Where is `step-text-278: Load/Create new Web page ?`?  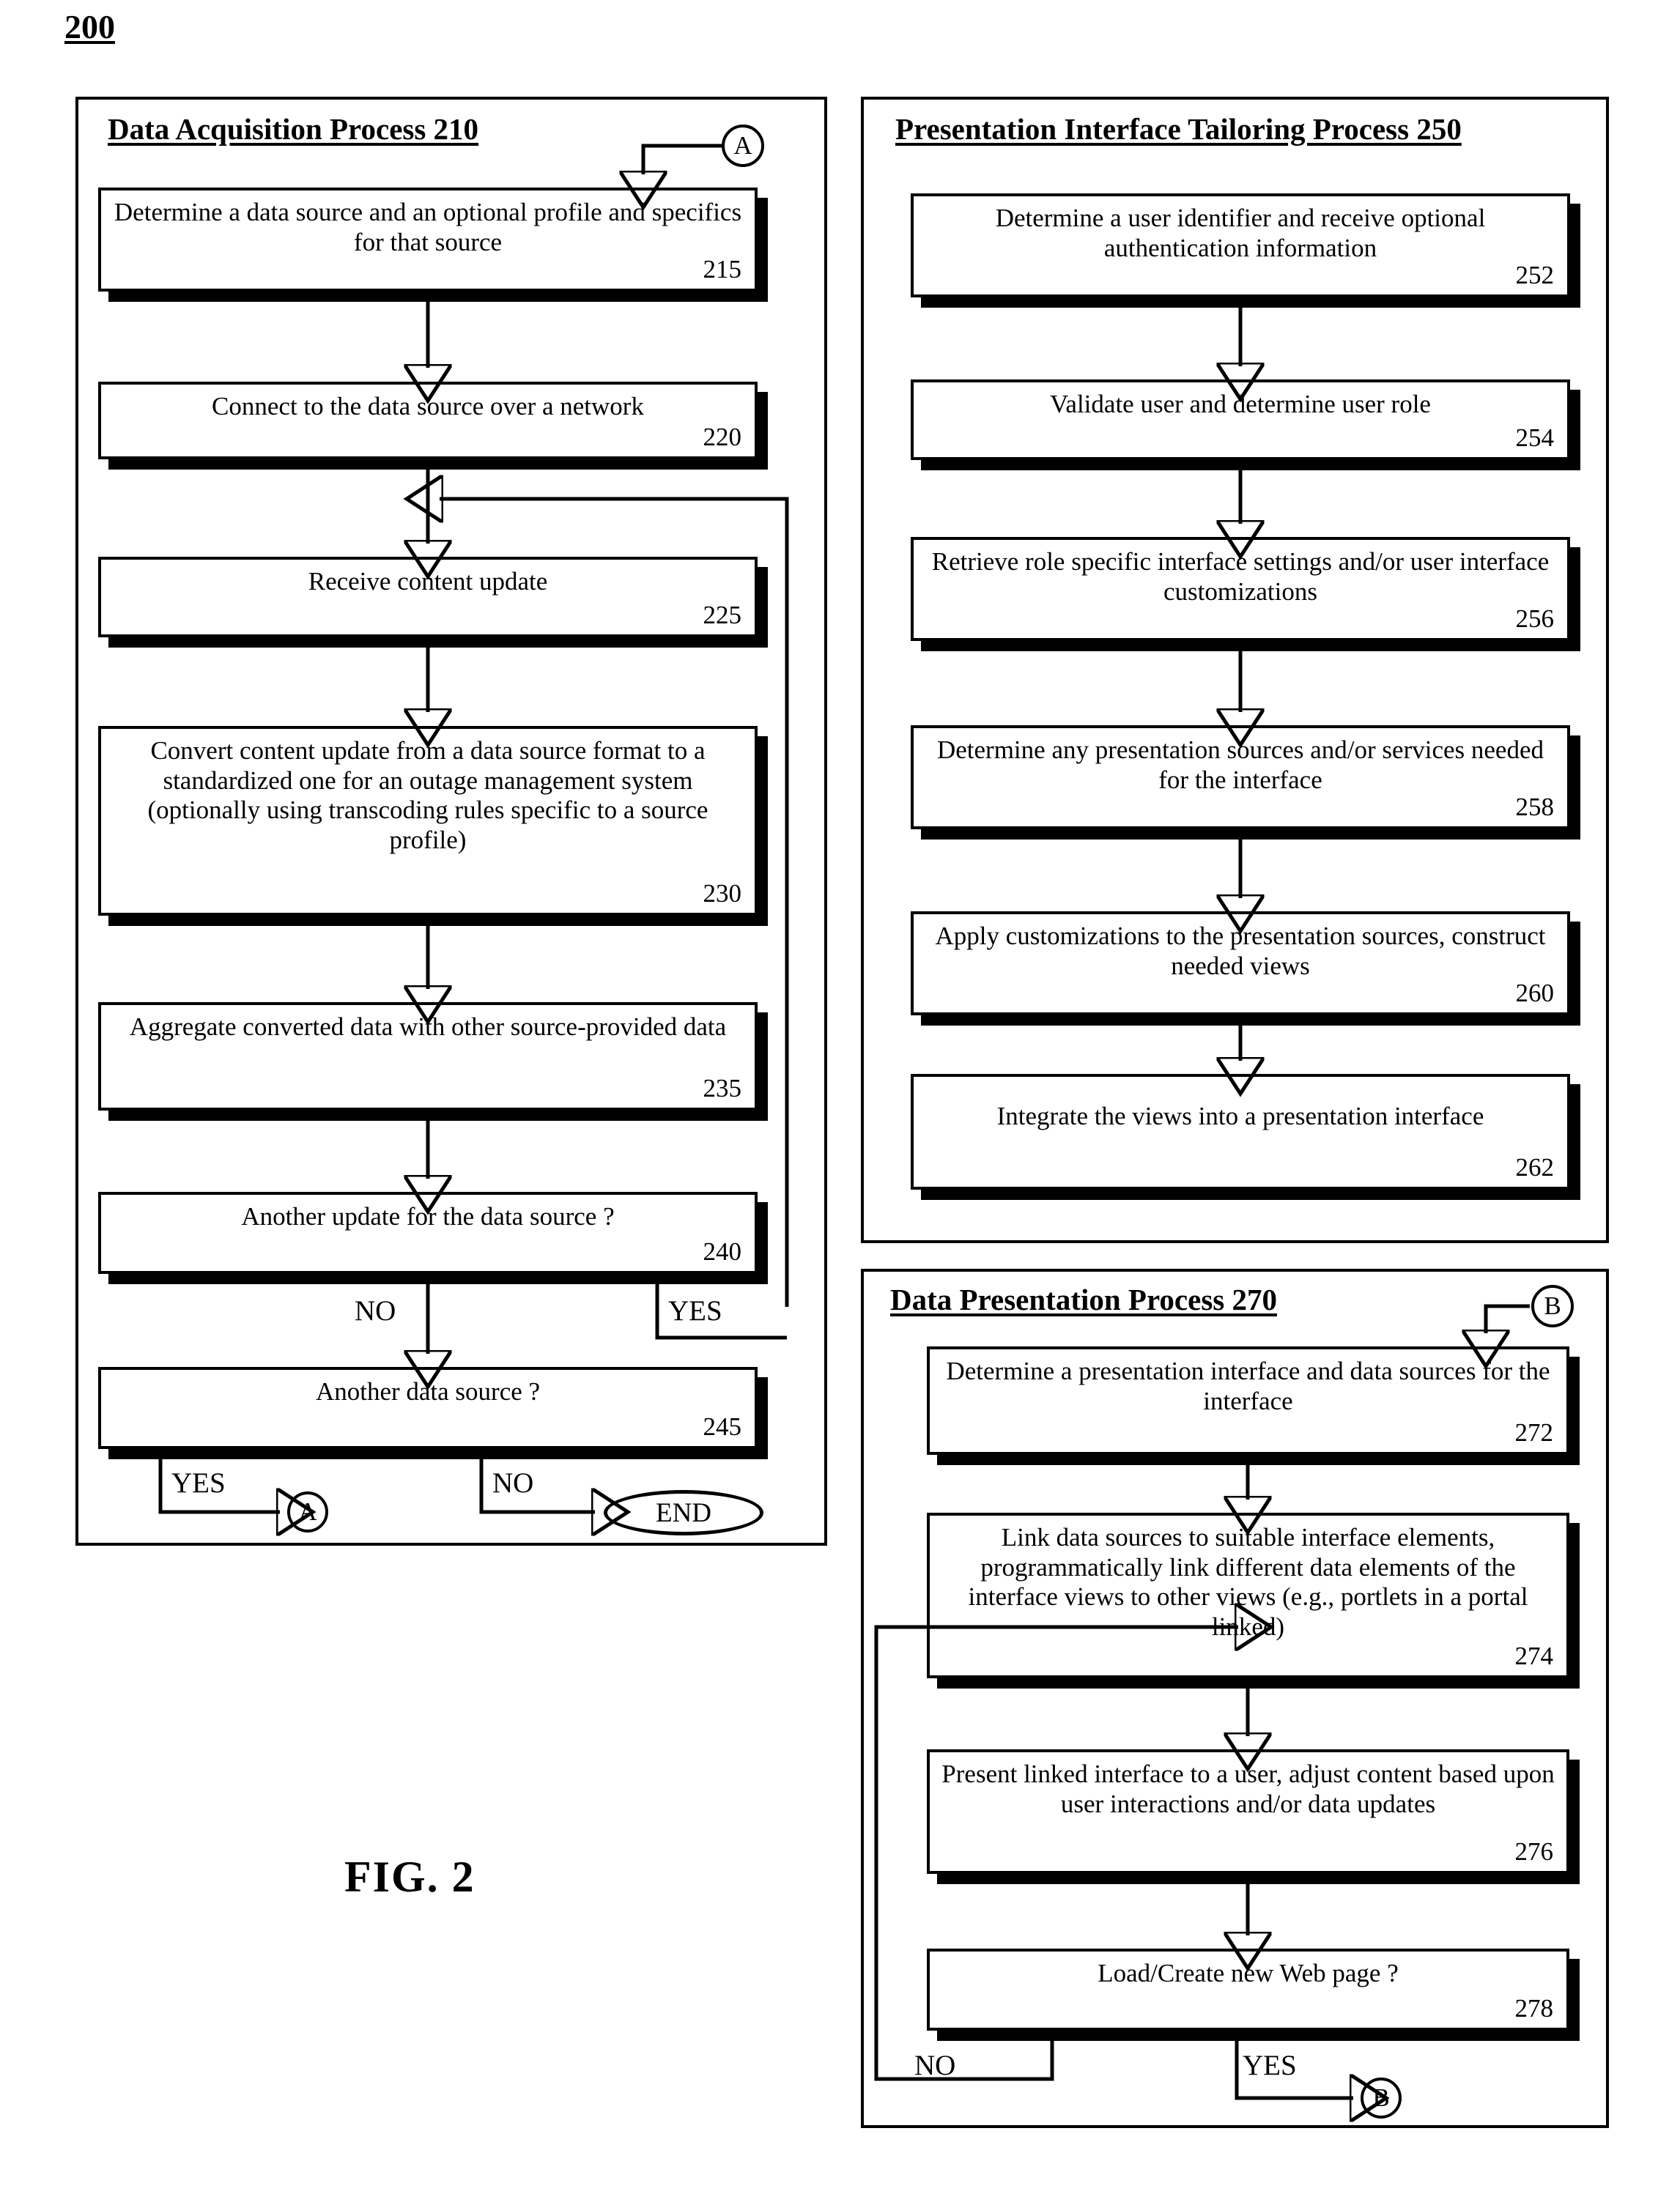
step-text-278: Load/Create new Web page ? is located at coordinates (1249, 1973).